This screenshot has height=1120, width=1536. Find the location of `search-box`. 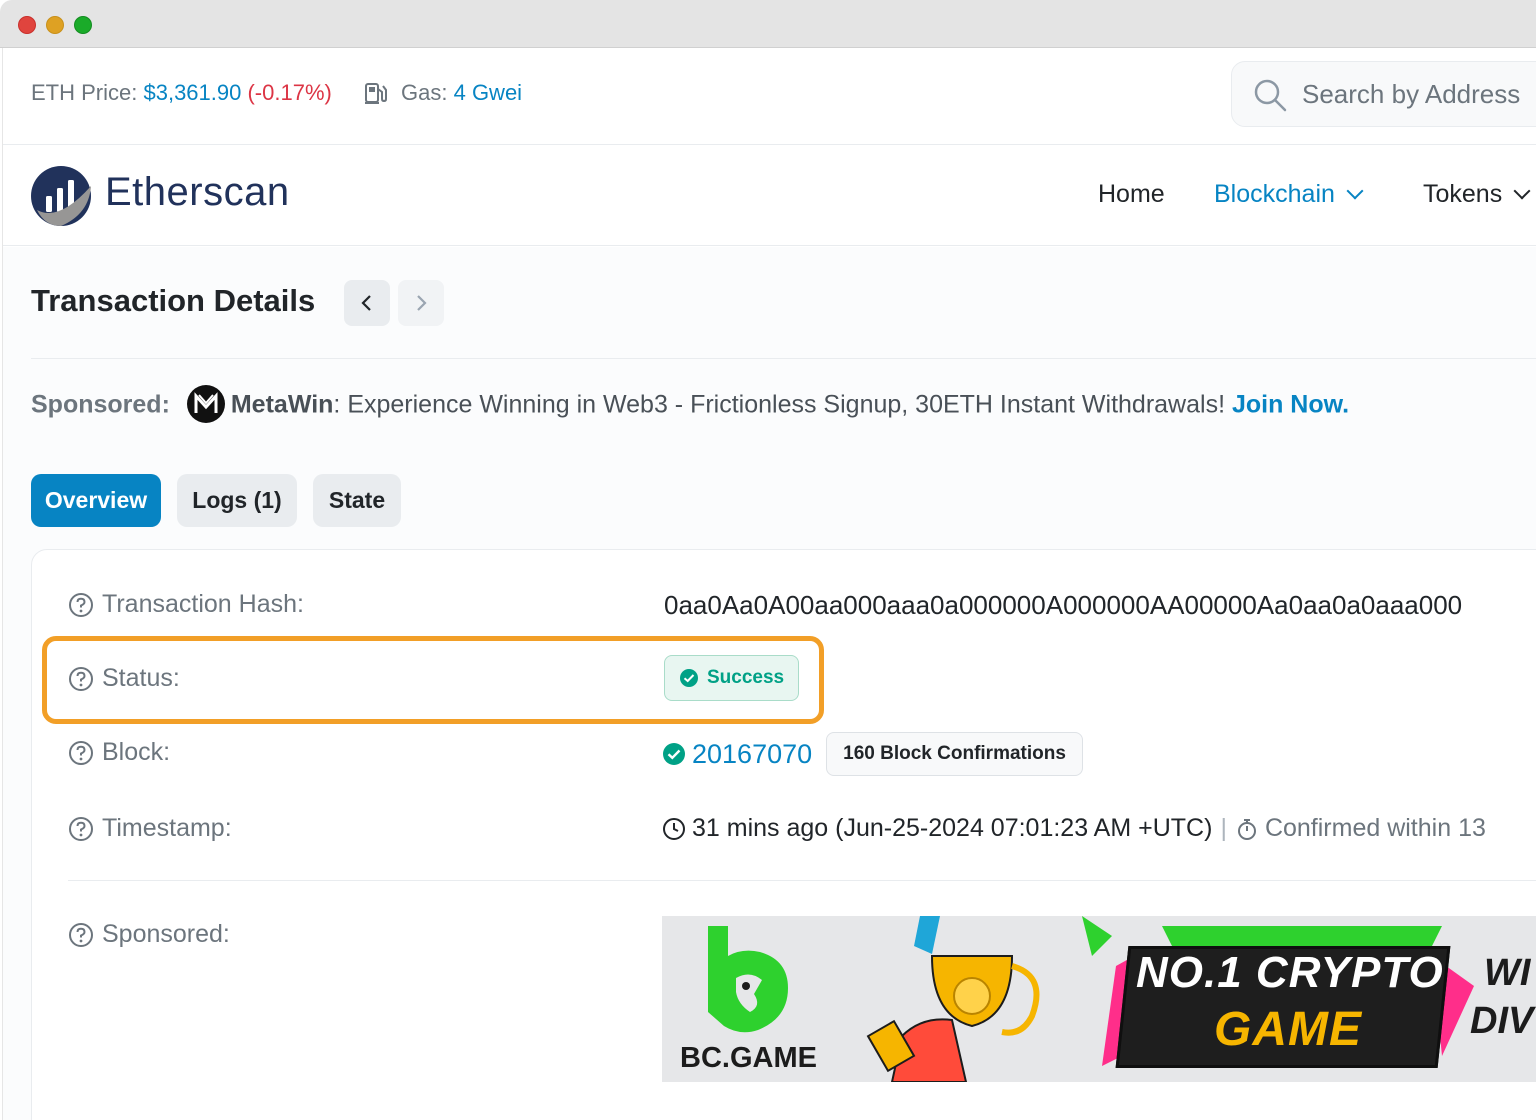

search-box is located at coordinates (1383, 94).